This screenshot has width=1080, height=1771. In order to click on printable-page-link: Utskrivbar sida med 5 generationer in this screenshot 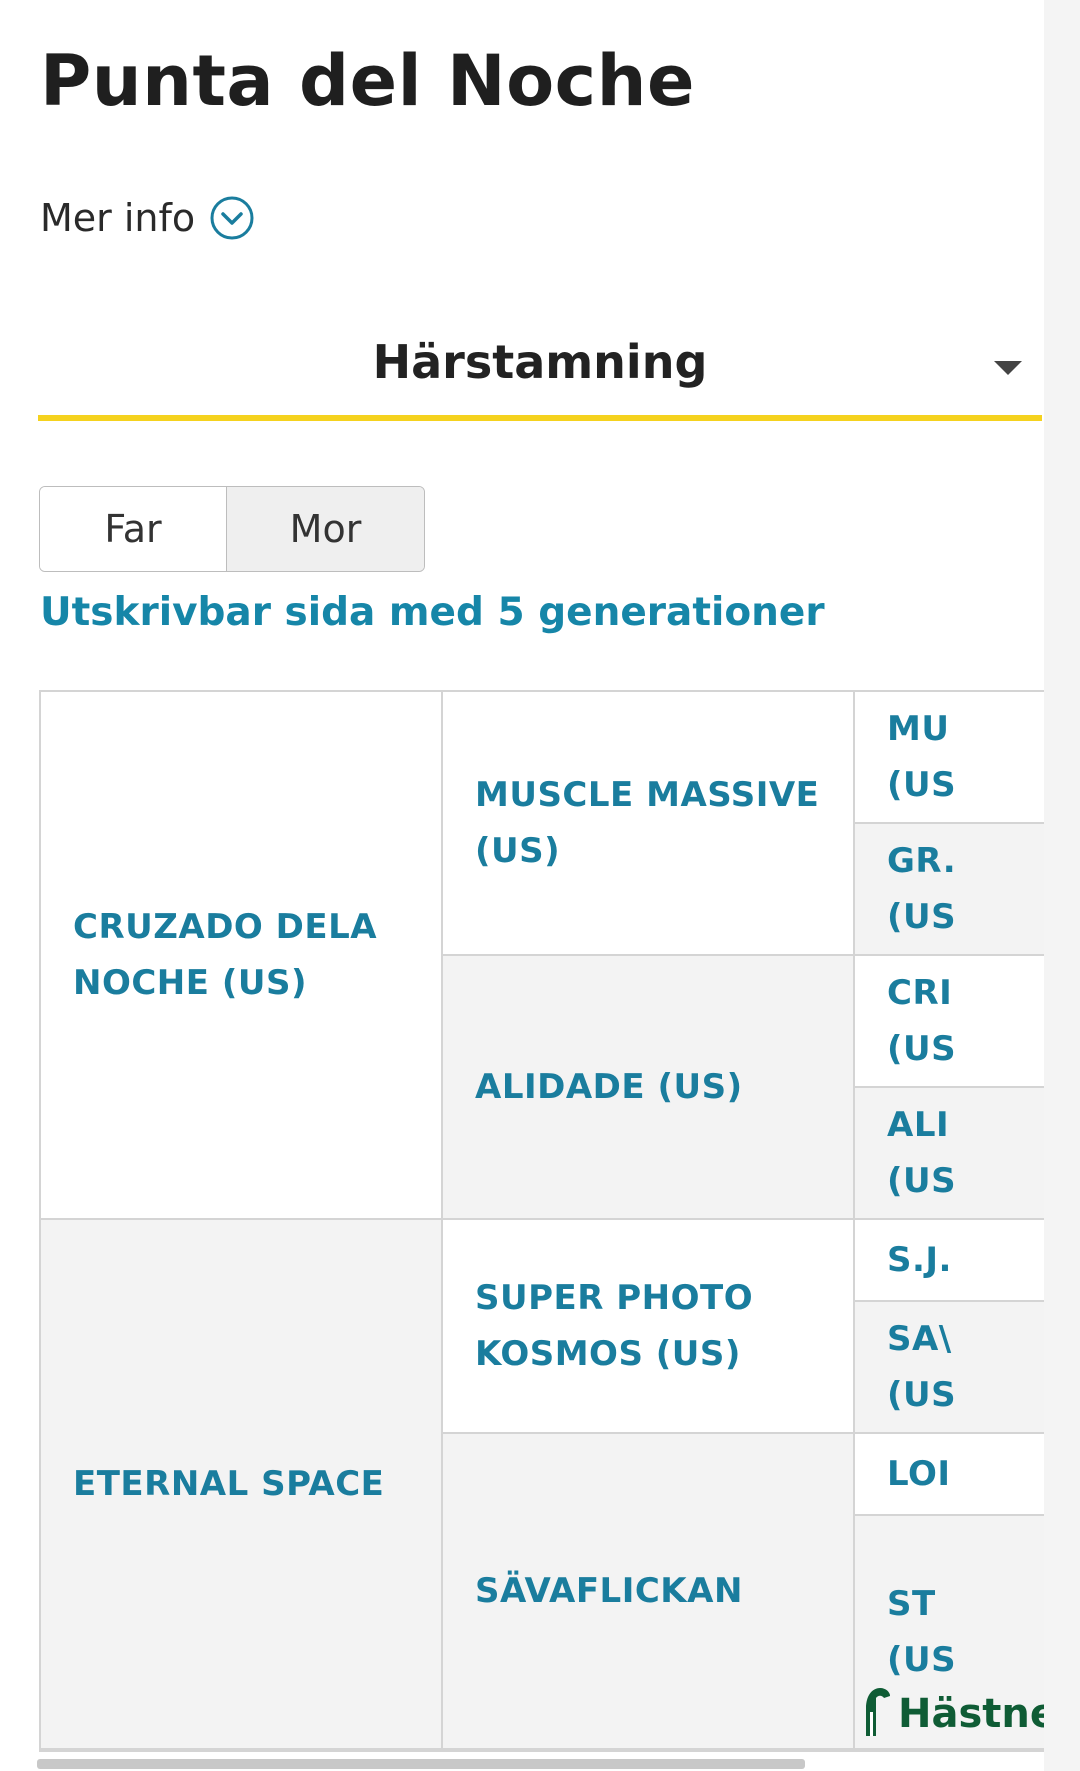, I will do `click(432, 612)`.